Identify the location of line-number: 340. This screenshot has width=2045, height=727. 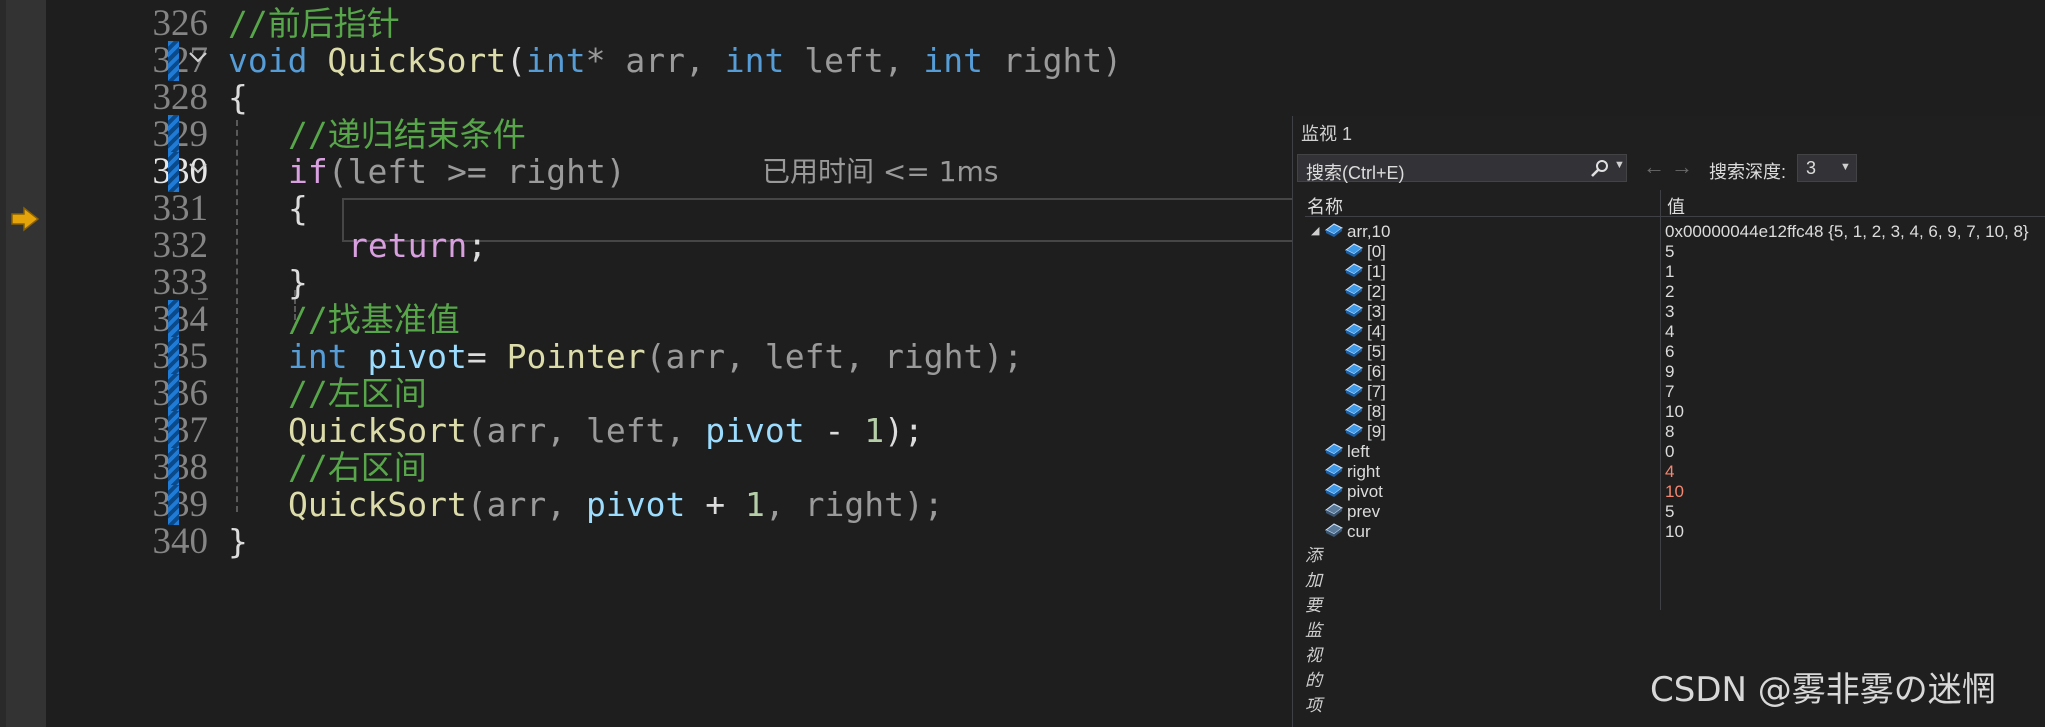
(180, 541).